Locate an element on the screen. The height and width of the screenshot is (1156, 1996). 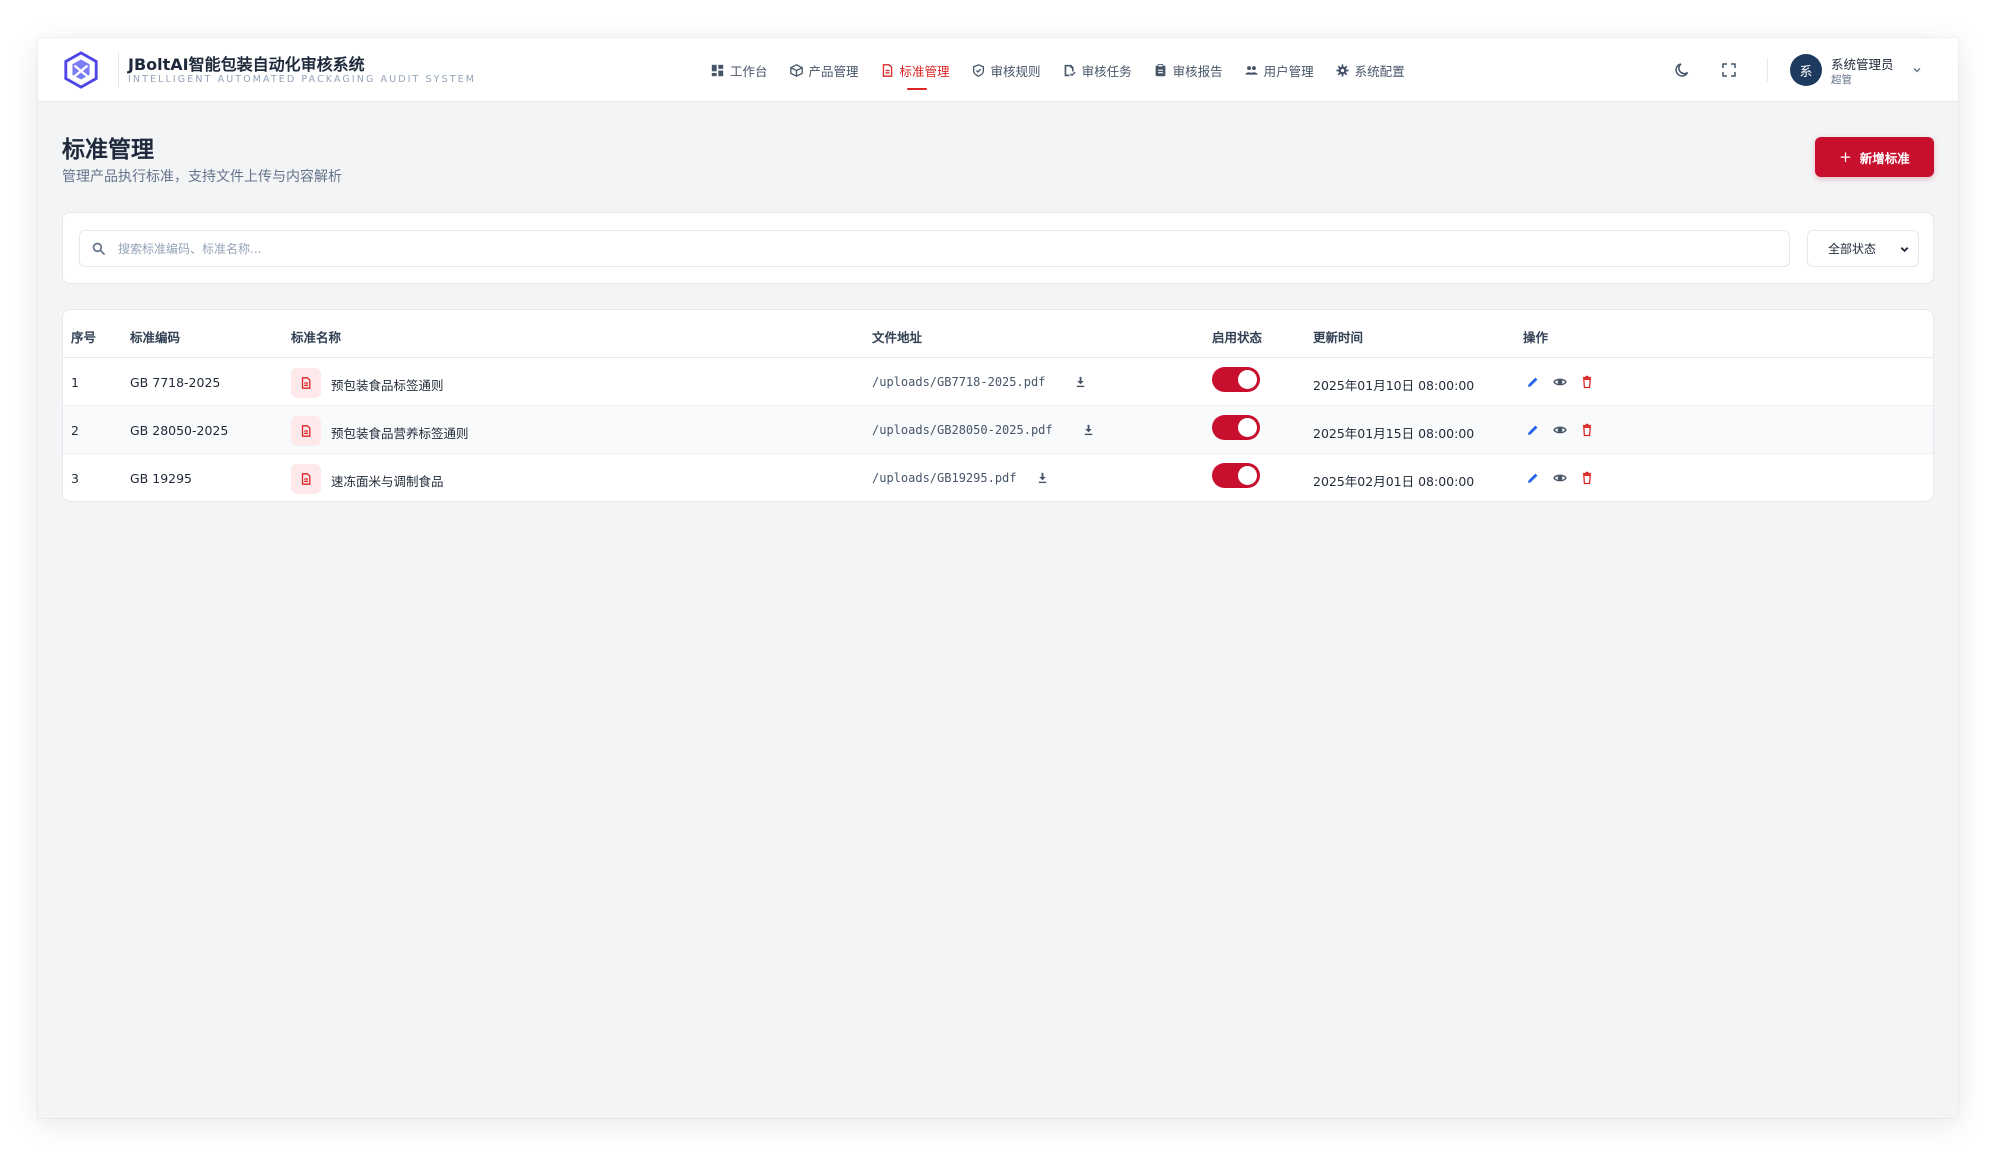
main-nav: 工作台 产品管理 标准管理 审核规则 审核任务 审核报告 用户管理 系统配置 is located at coordinates (1058, 70).